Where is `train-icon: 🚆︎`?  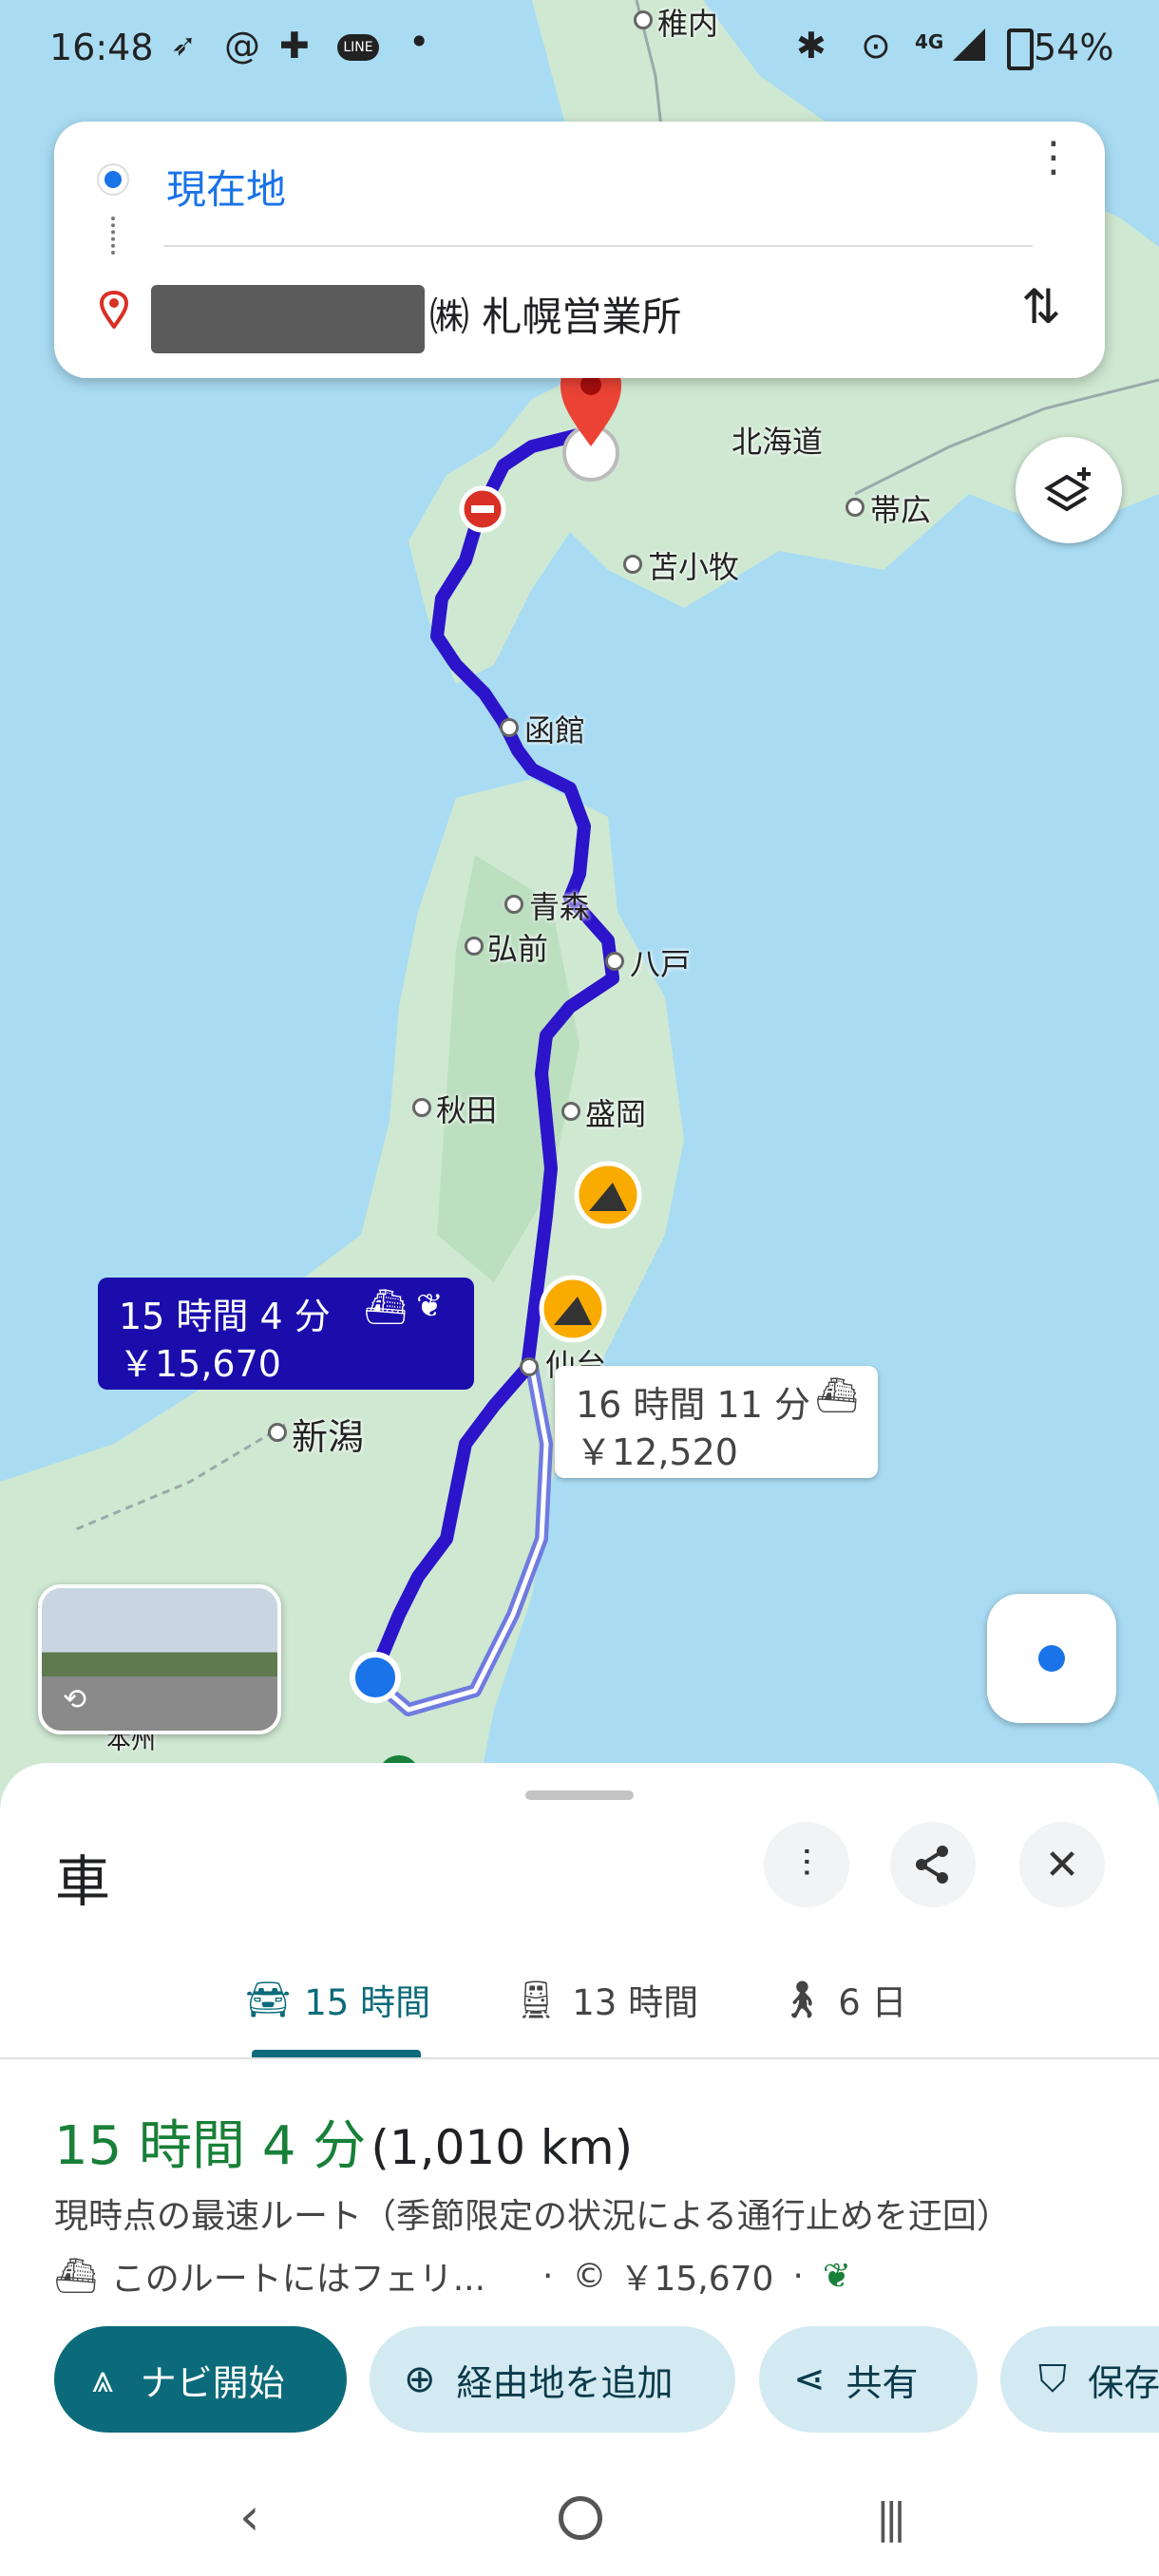
train-icon: 🚆︎ is located at coordinates (536, 1999).